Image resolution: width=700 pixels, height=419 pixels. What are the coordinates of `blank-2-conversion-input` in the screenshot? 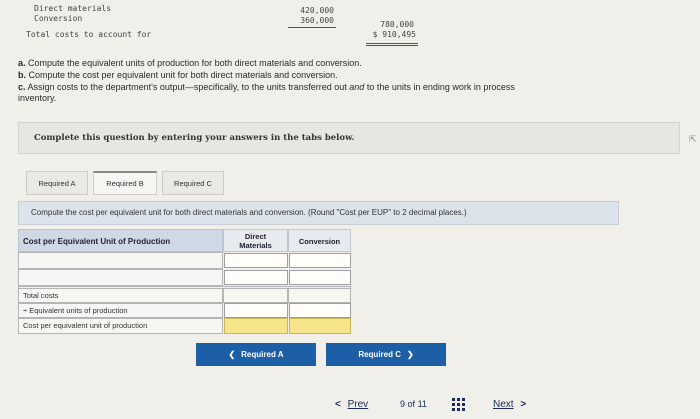 It's located at (320, 277).